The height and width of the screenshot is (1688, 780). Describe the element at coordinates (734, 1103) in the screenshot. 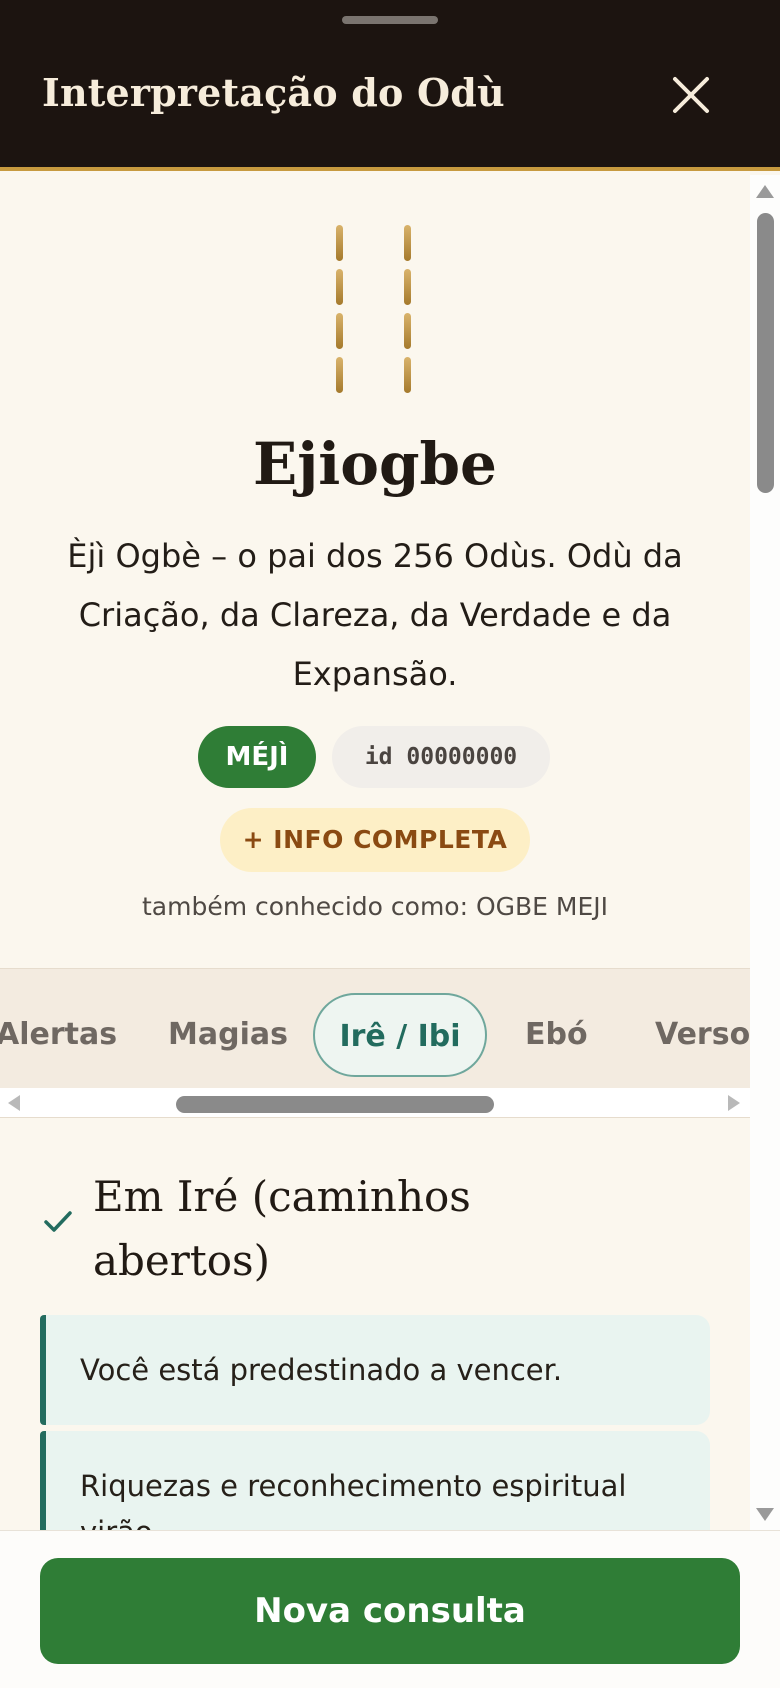

I see `scroll-right-arrow-icon` at that location.